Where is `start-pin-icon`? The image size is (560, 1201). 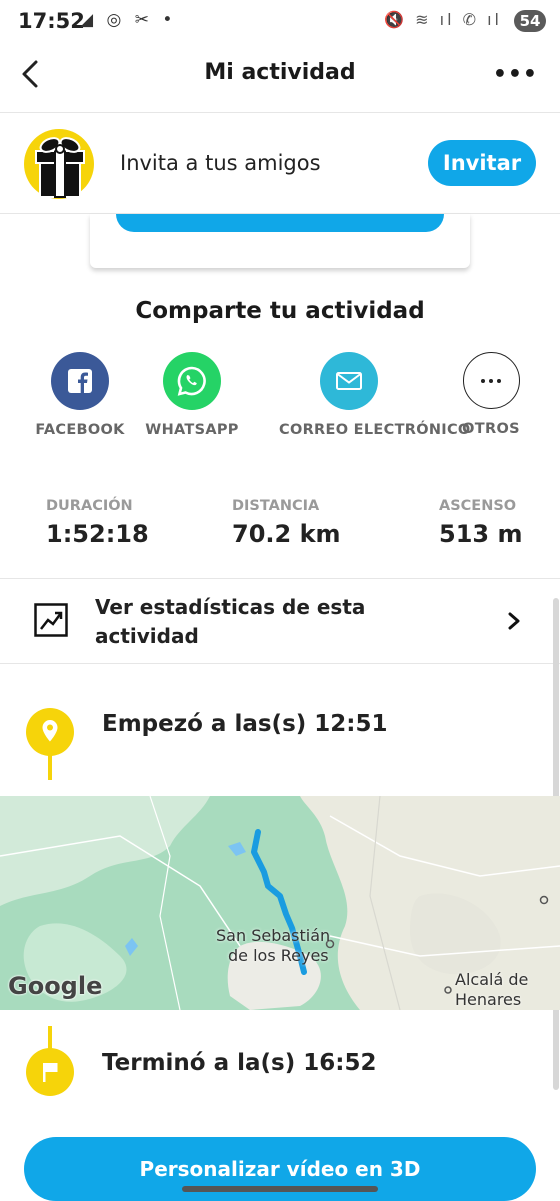
start-pin-icon is located at coordinates (50, 732).